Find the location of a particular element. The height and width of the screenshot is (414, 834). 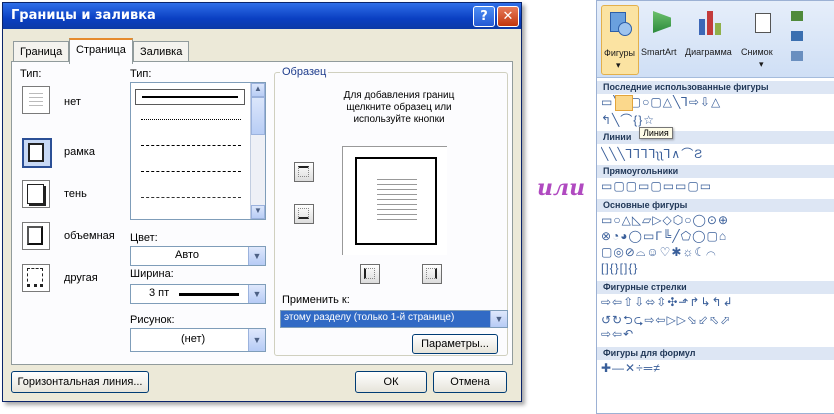

tab-border: Граница is located at coordinates (41, 51).